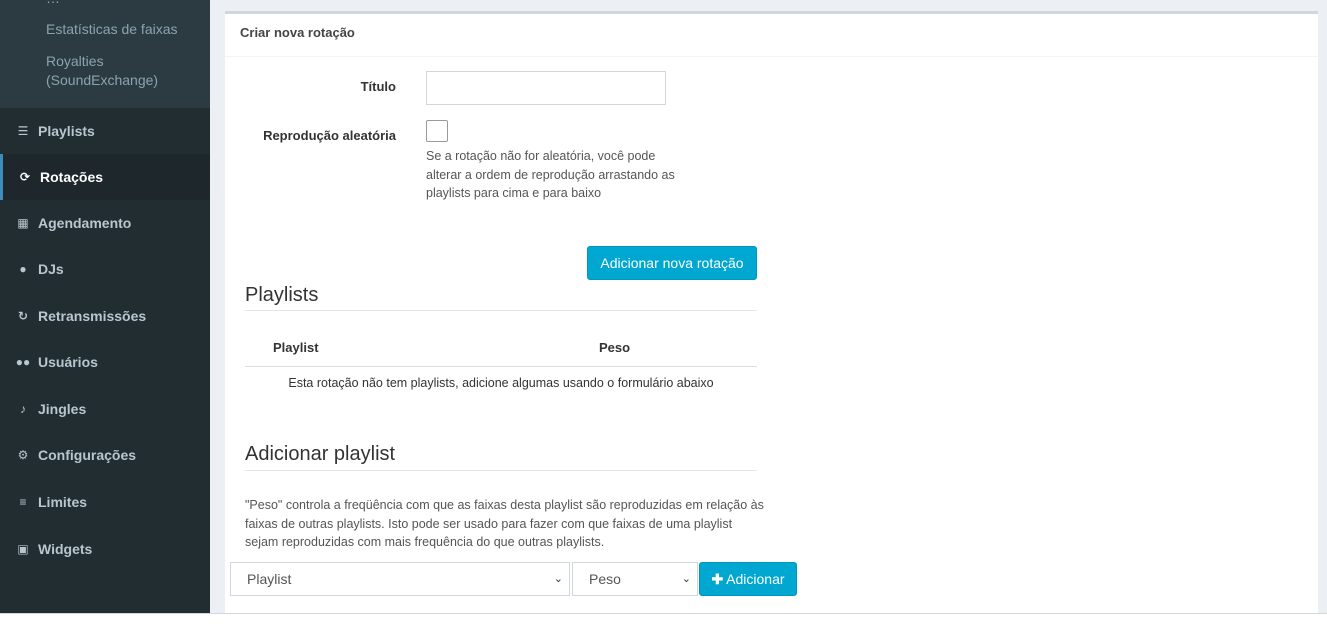 Image resolution: width=1327 pixels, height=625 pixels. Describe the element at coordinates (282, 295) in the screenshot. I see `playlists-section-title: Playlists` at that location.